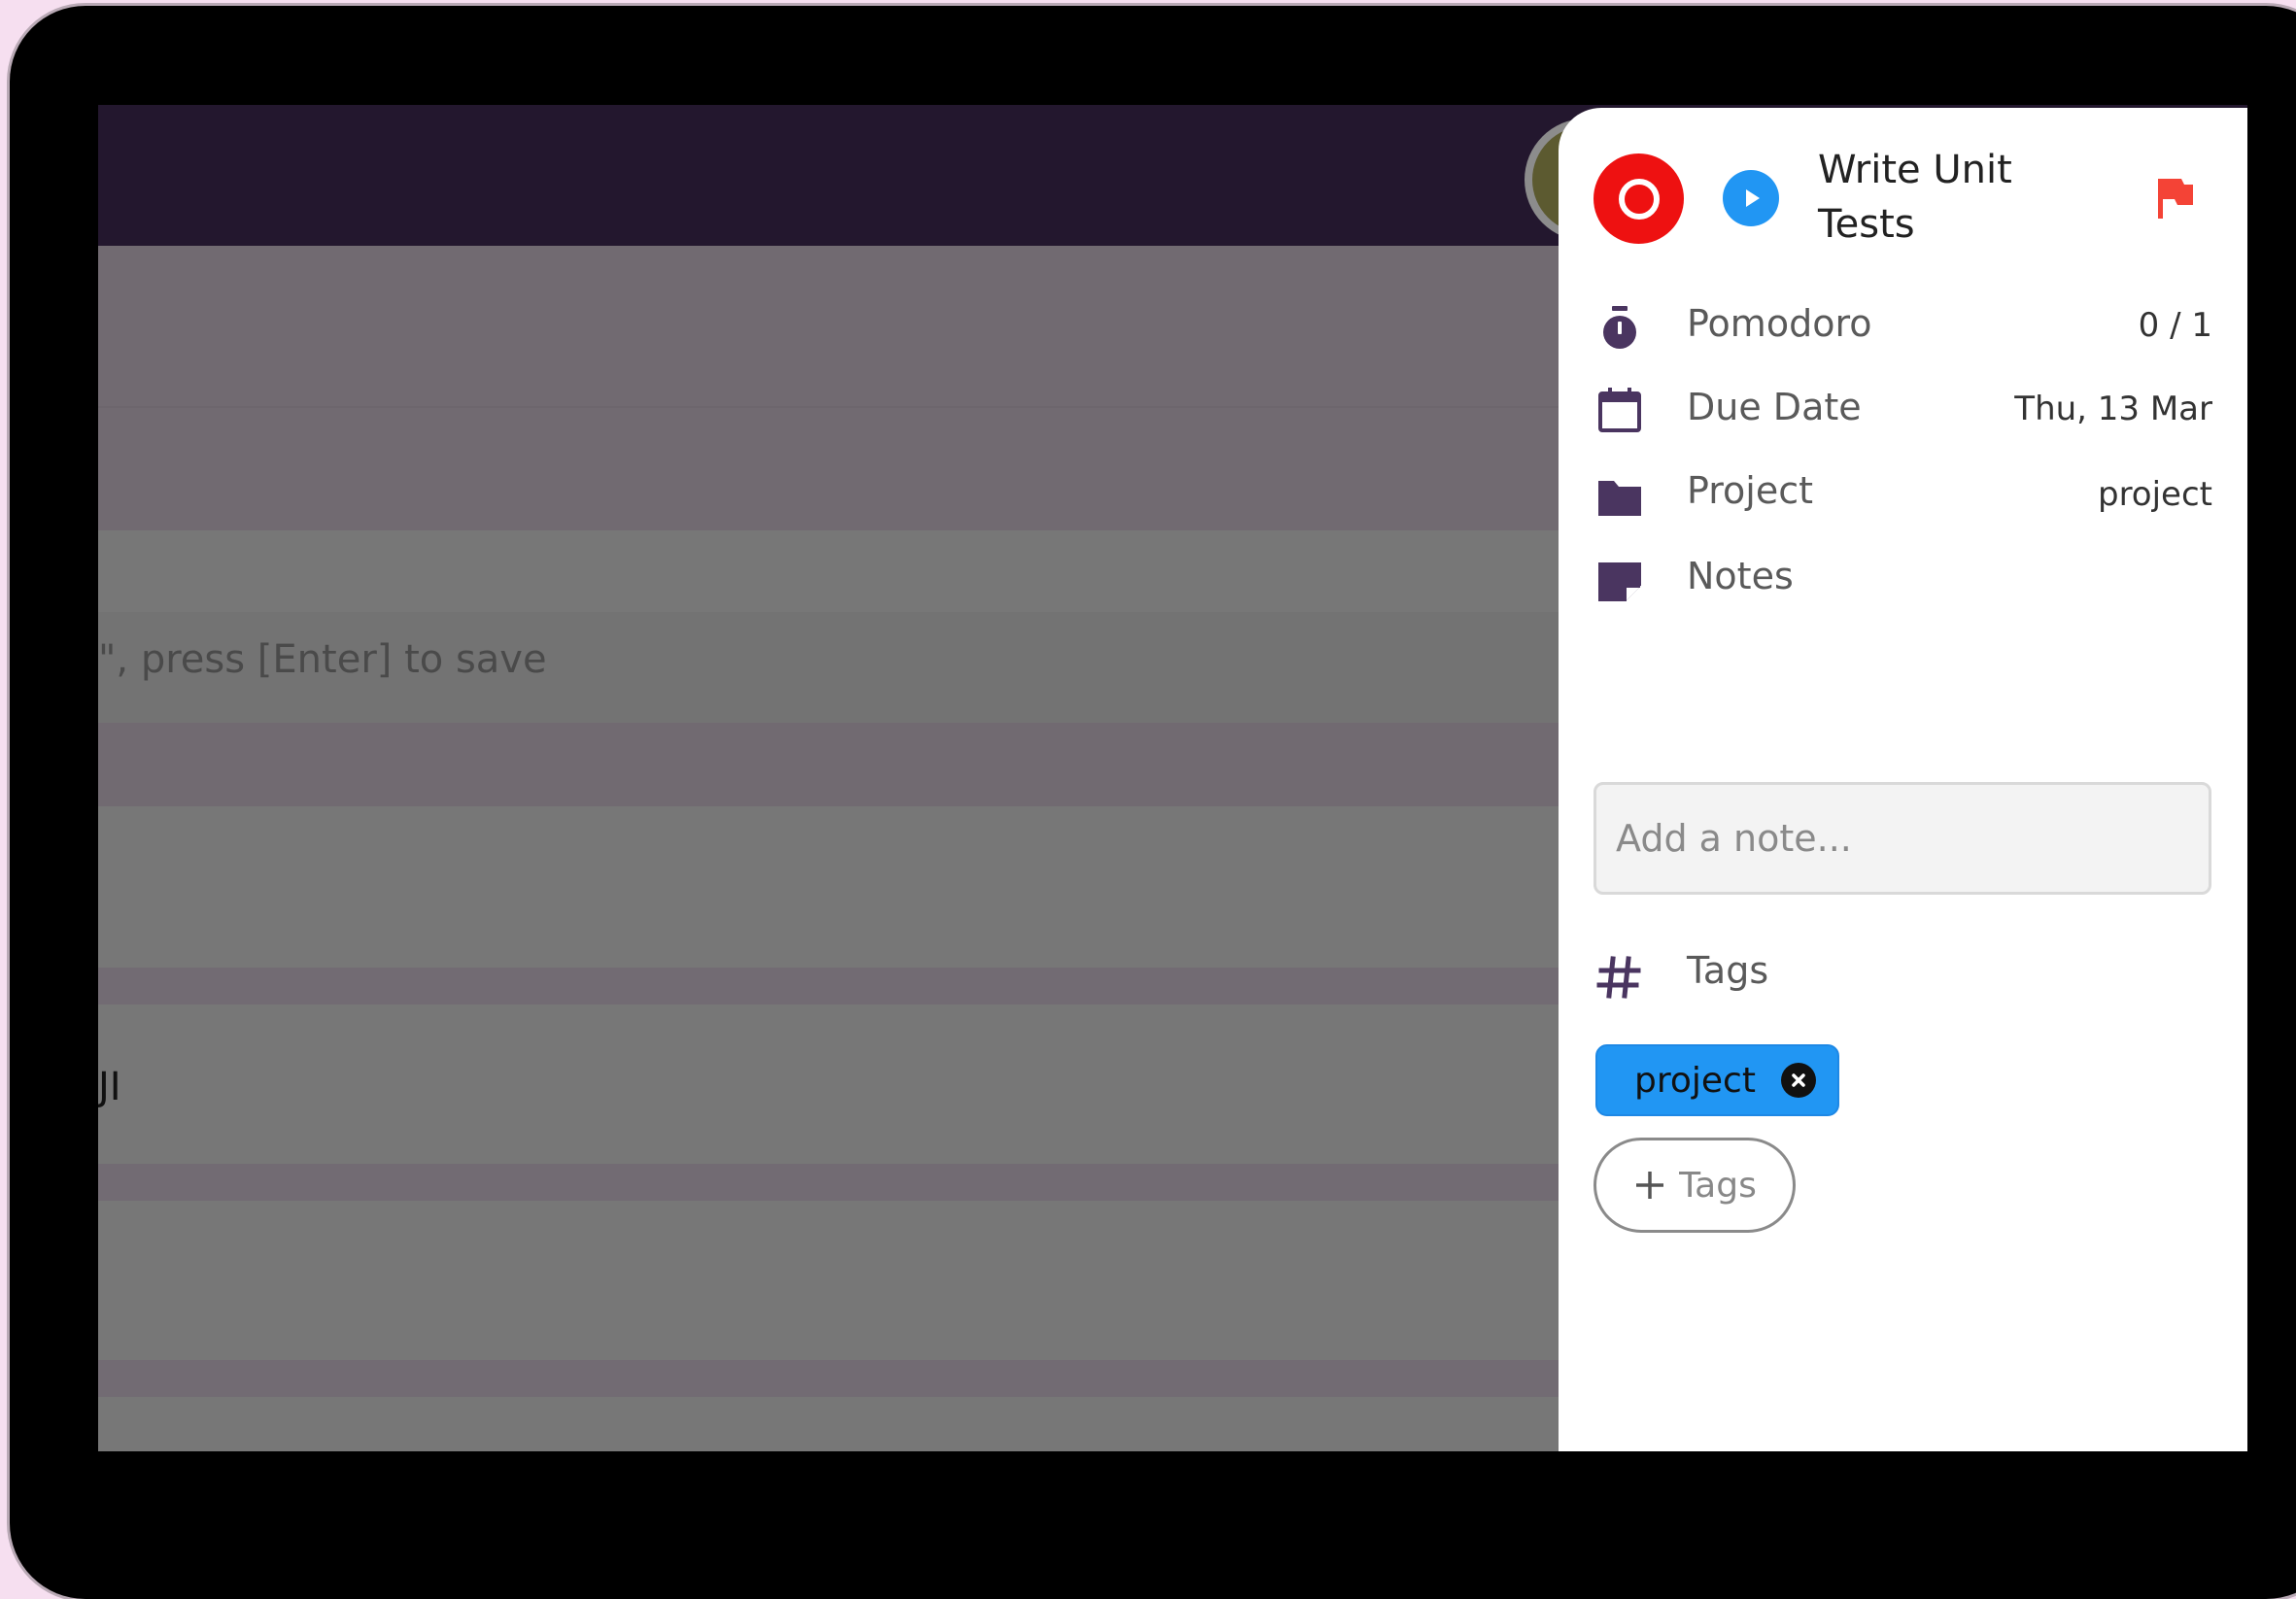 This screenshot has width=2296, height=1599. What do you see at coordinates (2113, 409) in the screenshot?
I see `due-date-value: Thu, 13 Mar` at bounding box center [2113, 409].